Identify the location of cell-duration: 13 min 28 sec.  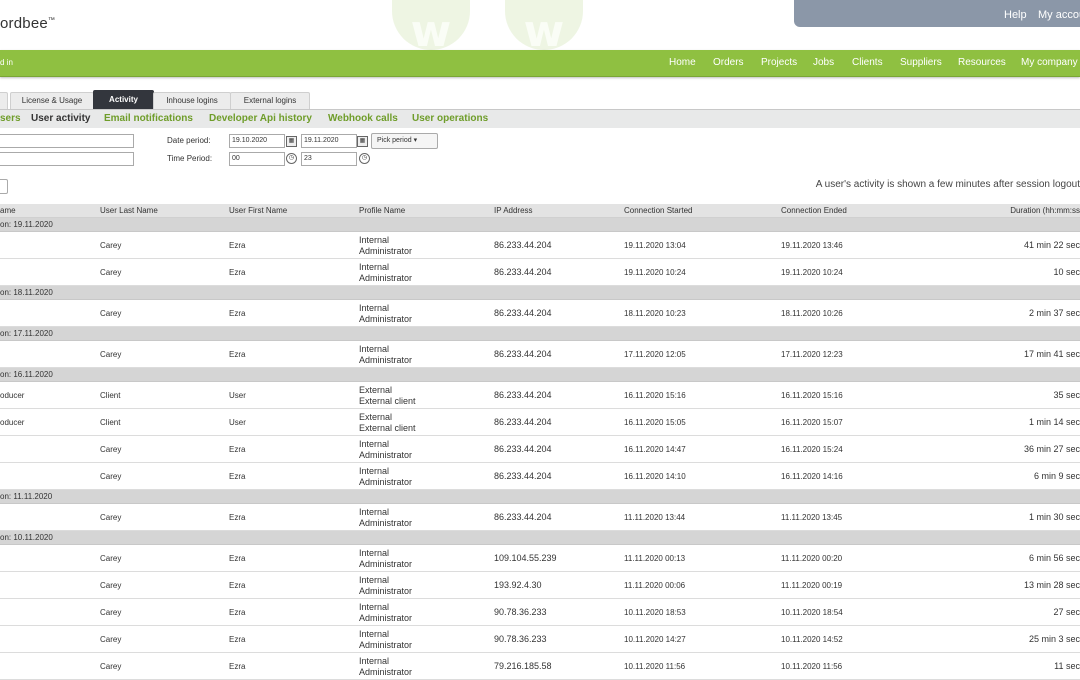
(1051, 585).